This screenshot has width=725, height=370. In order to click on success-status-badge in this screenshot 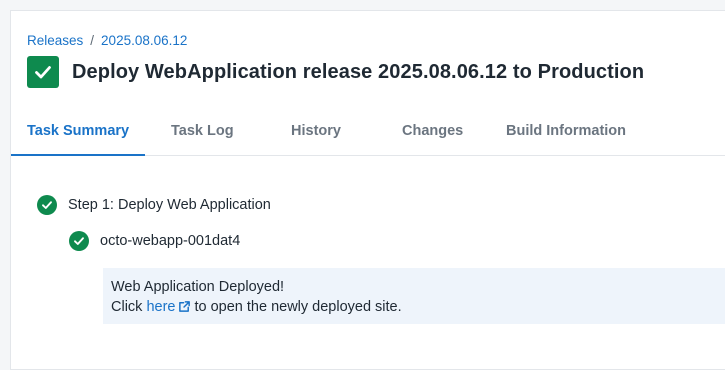, I will do `click(43, 72)`.